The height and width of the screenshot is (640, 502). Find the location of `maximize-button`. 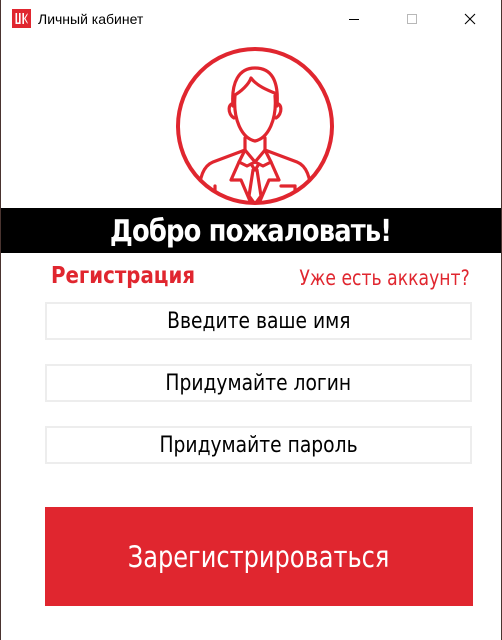

maximize-button is located at coordinates (412, 19).